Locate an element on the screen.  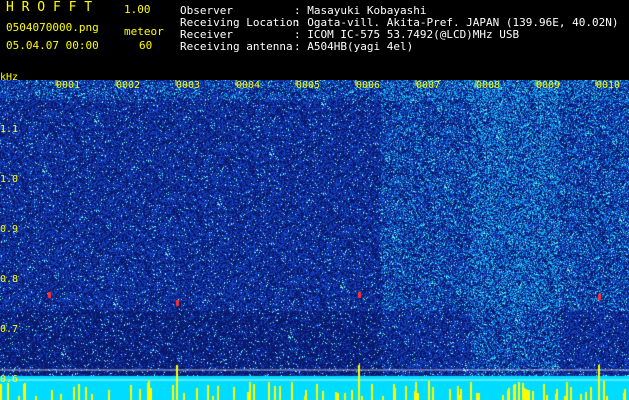
x-tick-label: 0006 is located at coordinates (368, 85).